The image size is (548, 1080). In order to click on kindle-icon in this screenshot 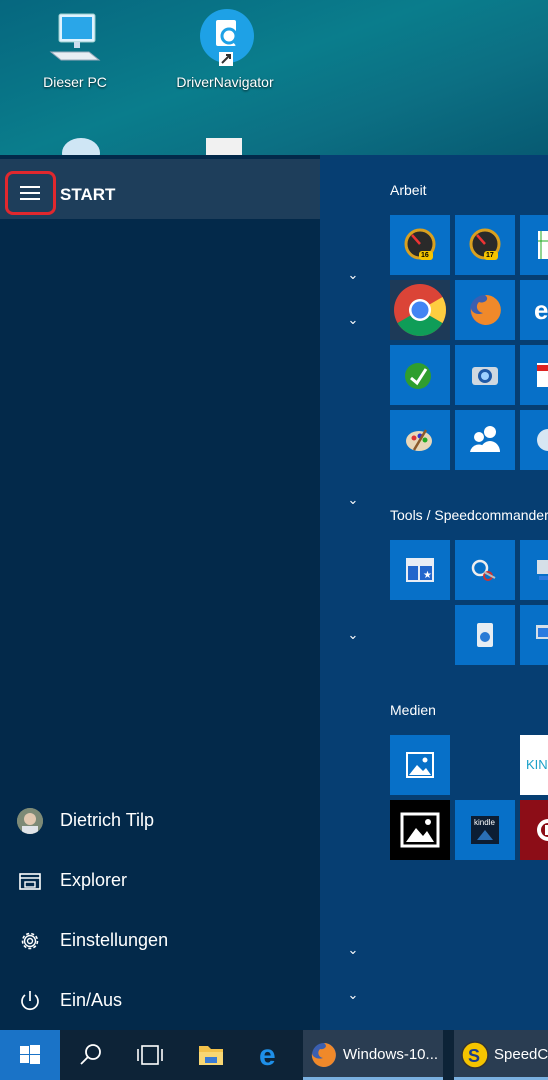, I will do `click(485, 830)`.